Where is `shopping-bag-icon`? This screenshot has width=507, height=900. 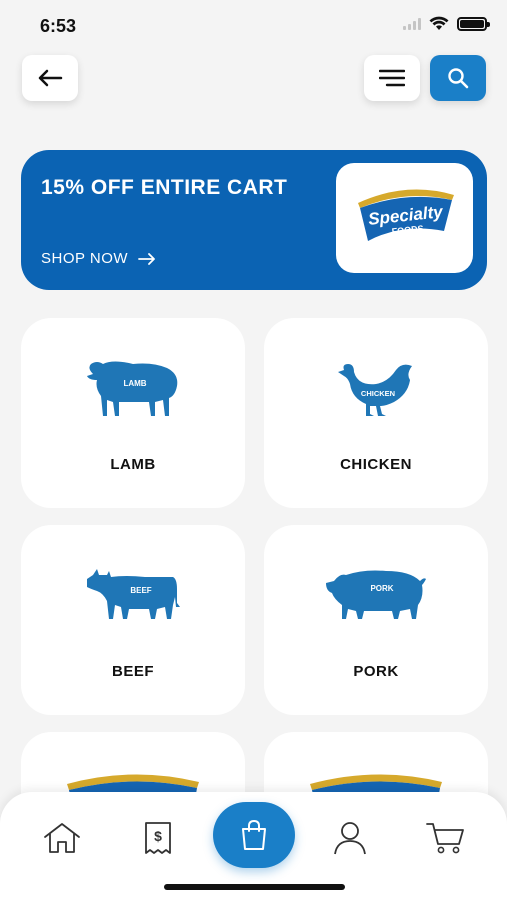 shopping-bag-icon is located at coordinates (254, 834).